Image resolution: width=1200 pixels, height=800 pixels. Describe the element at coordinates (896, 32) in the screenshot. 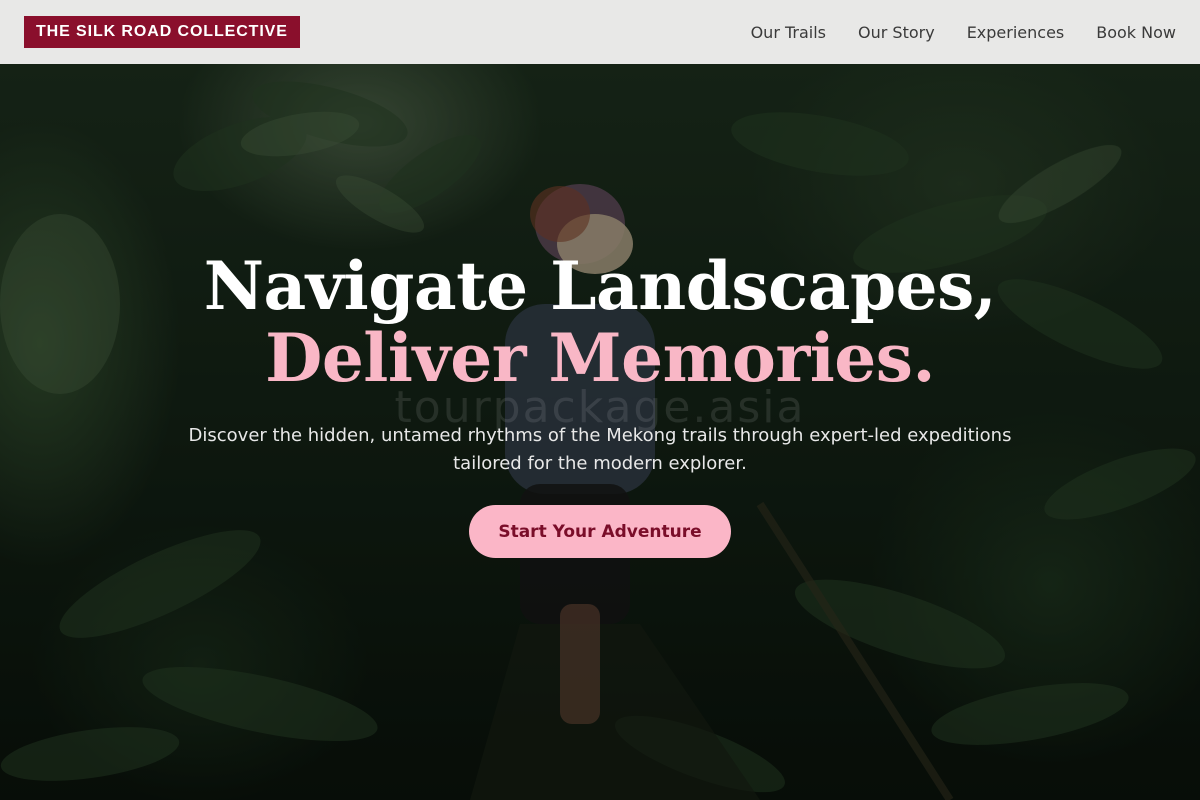

I see `nav-item-our-story: Our Story` at that location.